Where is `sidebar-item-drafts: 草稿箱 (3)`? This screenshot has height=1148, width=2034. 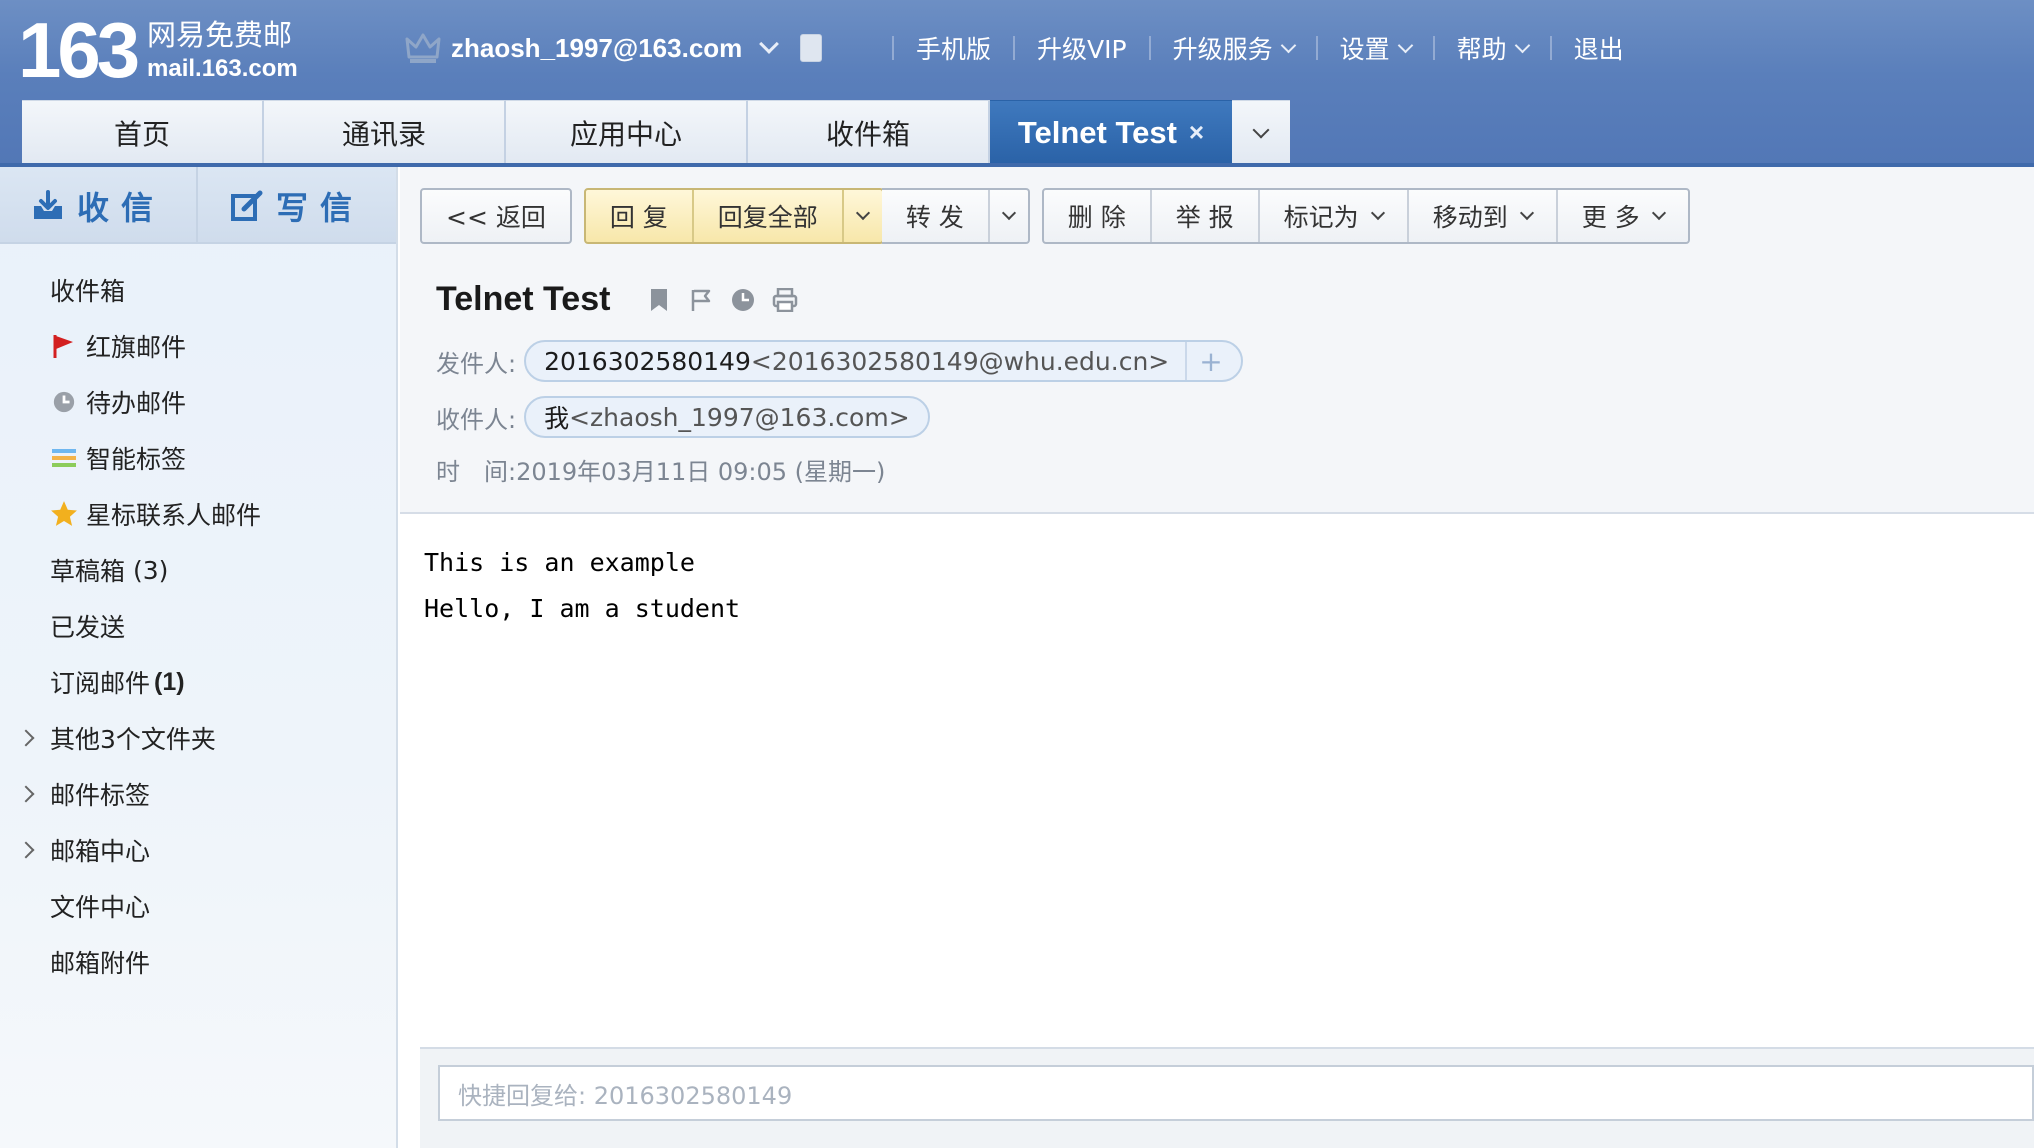 sidebar-item-drafts: 草稿箱 (3) is located at coordinates (198, 570).